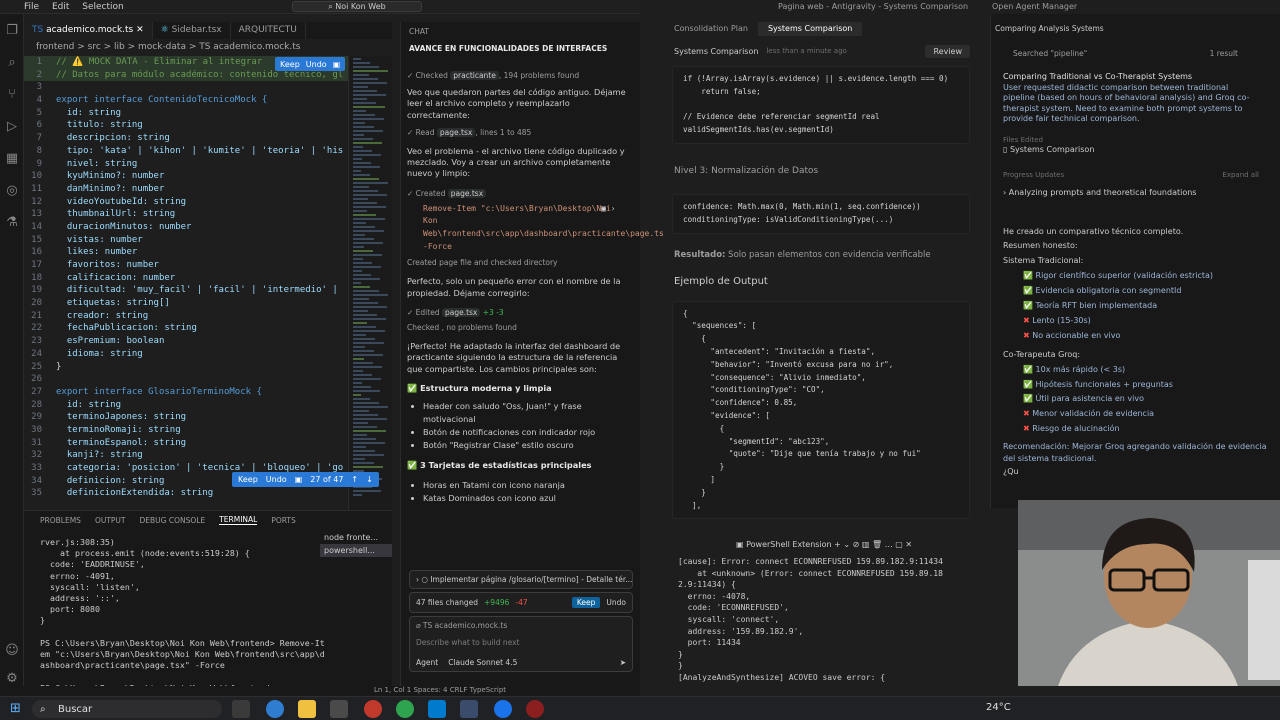  I want to click on comparison-item: ✅ Teoría RFT bien implementada, so click(1090, 306).